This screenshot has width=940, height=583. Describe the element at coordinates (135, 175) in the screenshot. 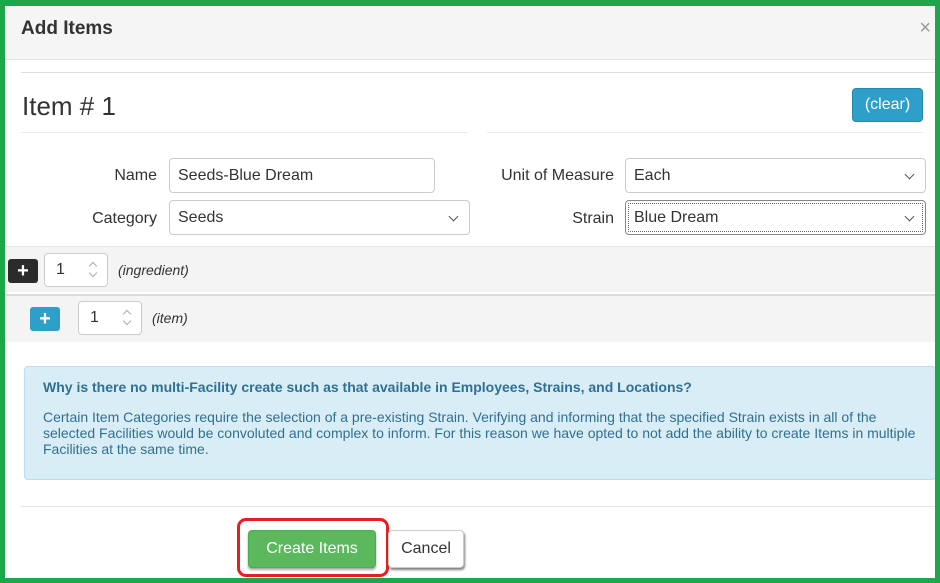

I see `name-label: Name` at that location.